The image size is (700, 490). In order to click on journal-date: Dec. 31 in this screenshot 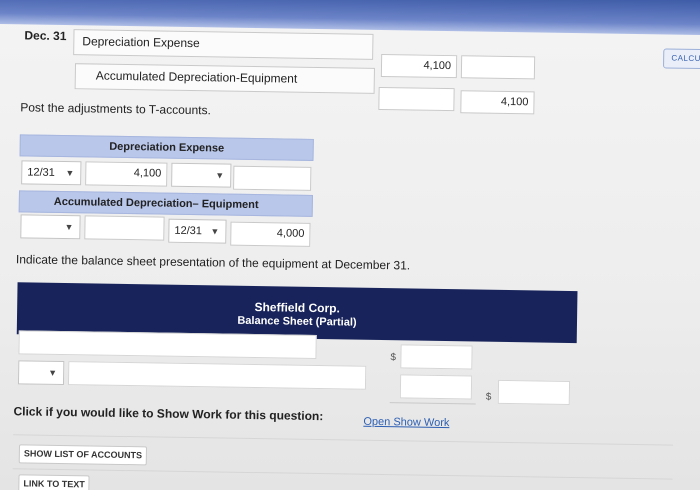, I will do `click(45, 36)`.